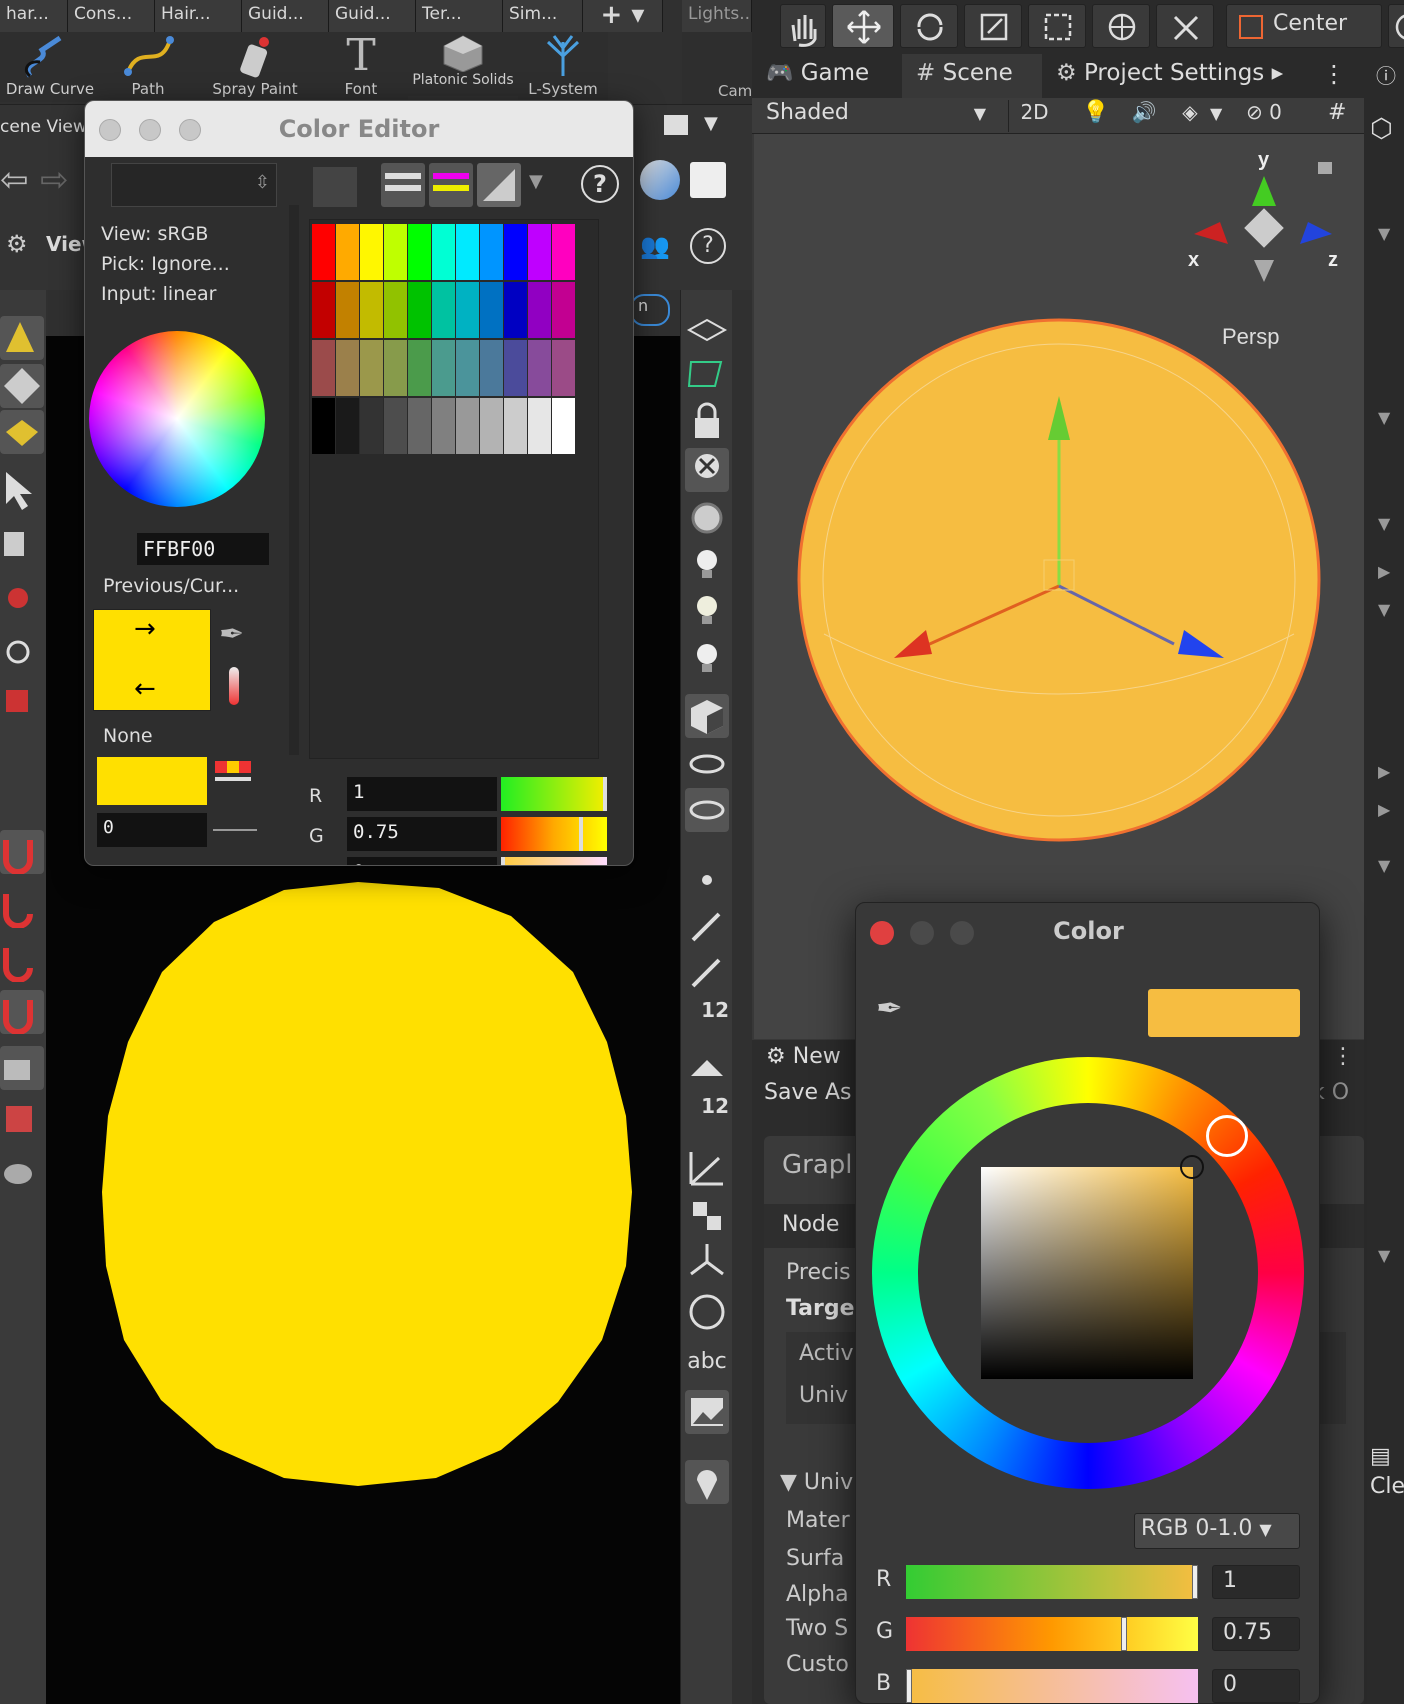 This screenshot has width=1404, height=1704. I want to click on effects-toggle-icon: ◈, so click(1190, 116).